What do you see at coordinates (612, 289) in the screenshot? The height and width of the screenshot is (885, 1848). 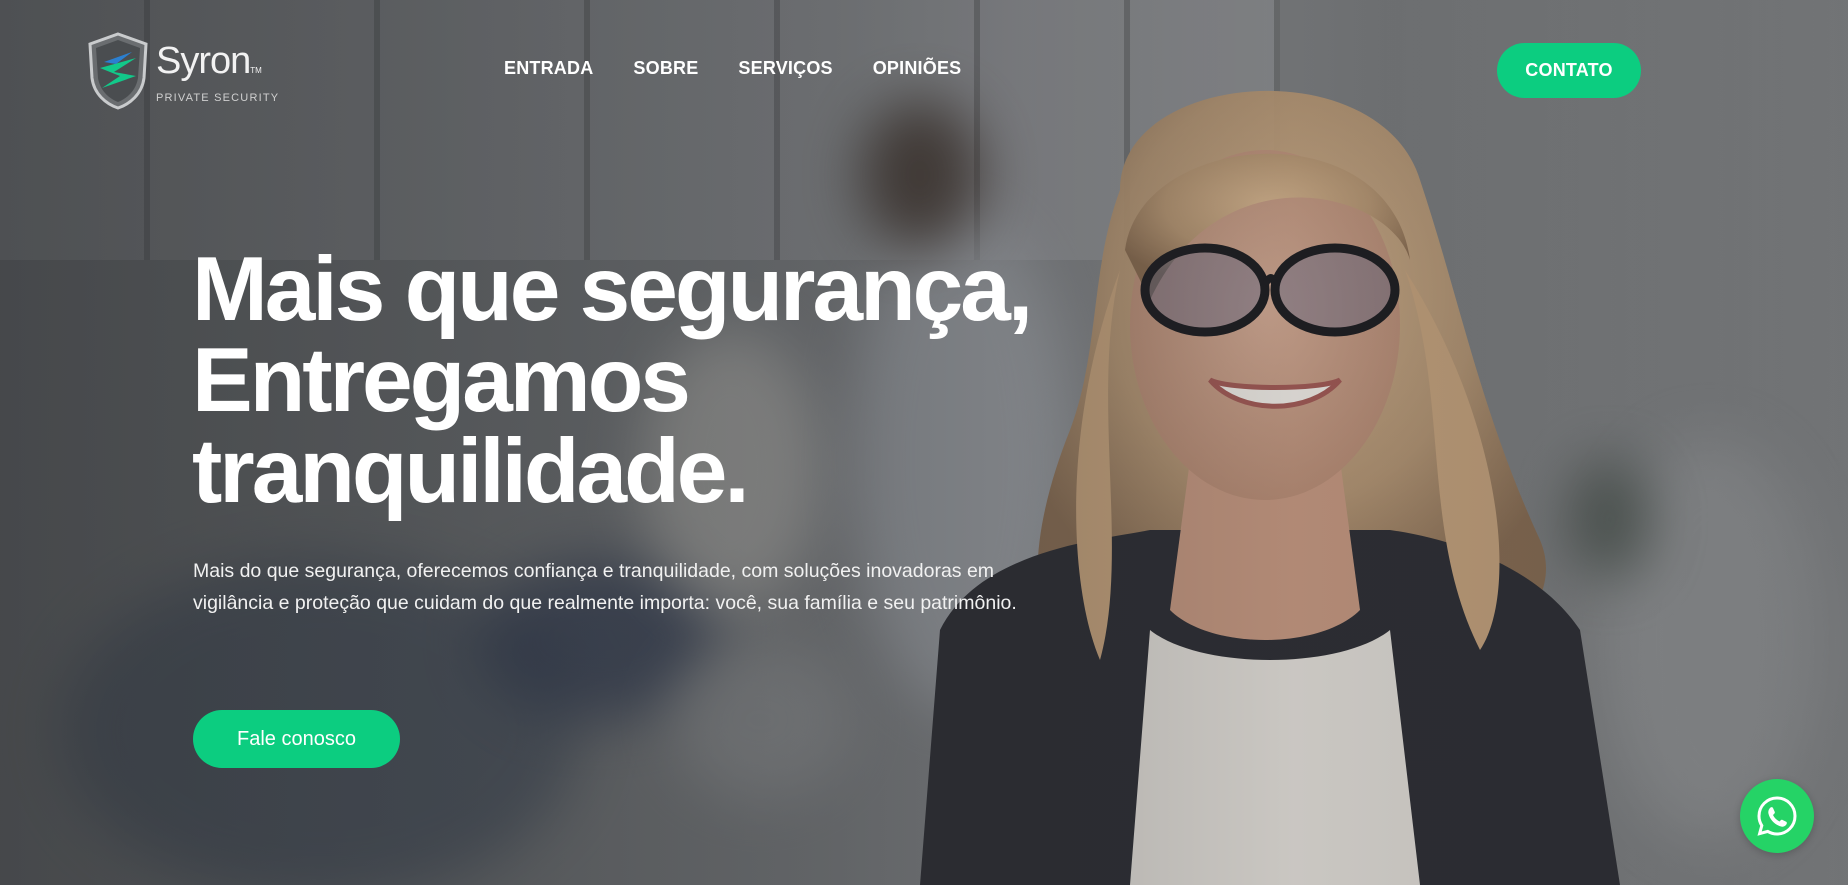 I see `hero-title-line-1: Mais que segurança,` at bounding box center [612, 289].